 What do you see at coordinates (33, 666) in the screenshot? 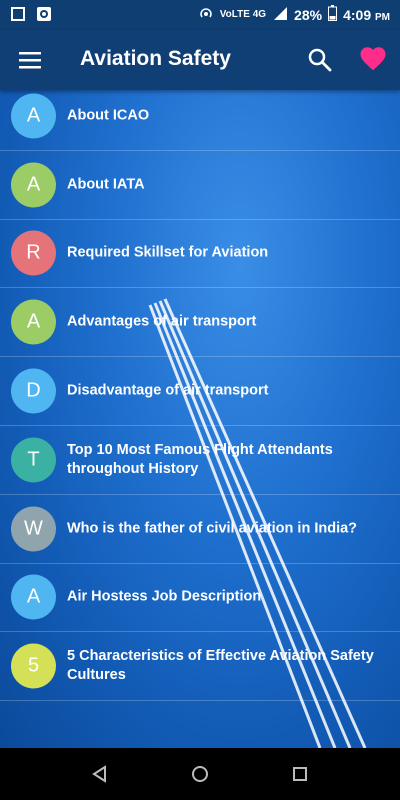
I see `letter-avatar: 5` at bounding box center [33, 666].